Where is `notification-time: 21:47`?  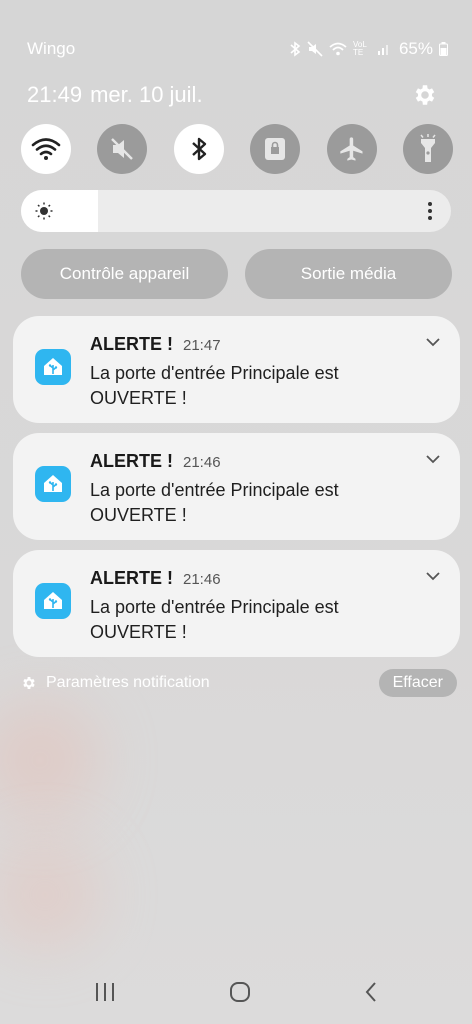
notification-time: 21:47 is located at coordinates (202, 345).